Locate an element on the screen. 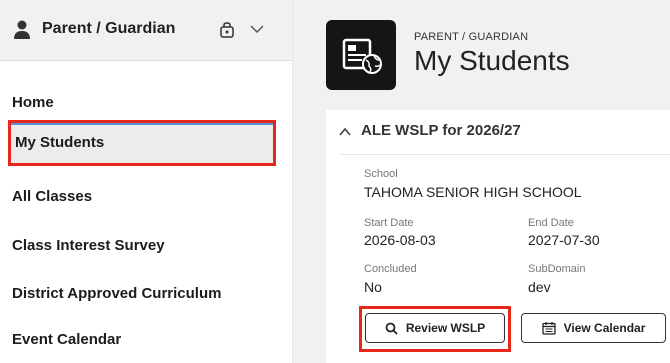 Image resolution: width=670 pixels, height=363 pixels. person-icon is located at coordinates (22, 29).